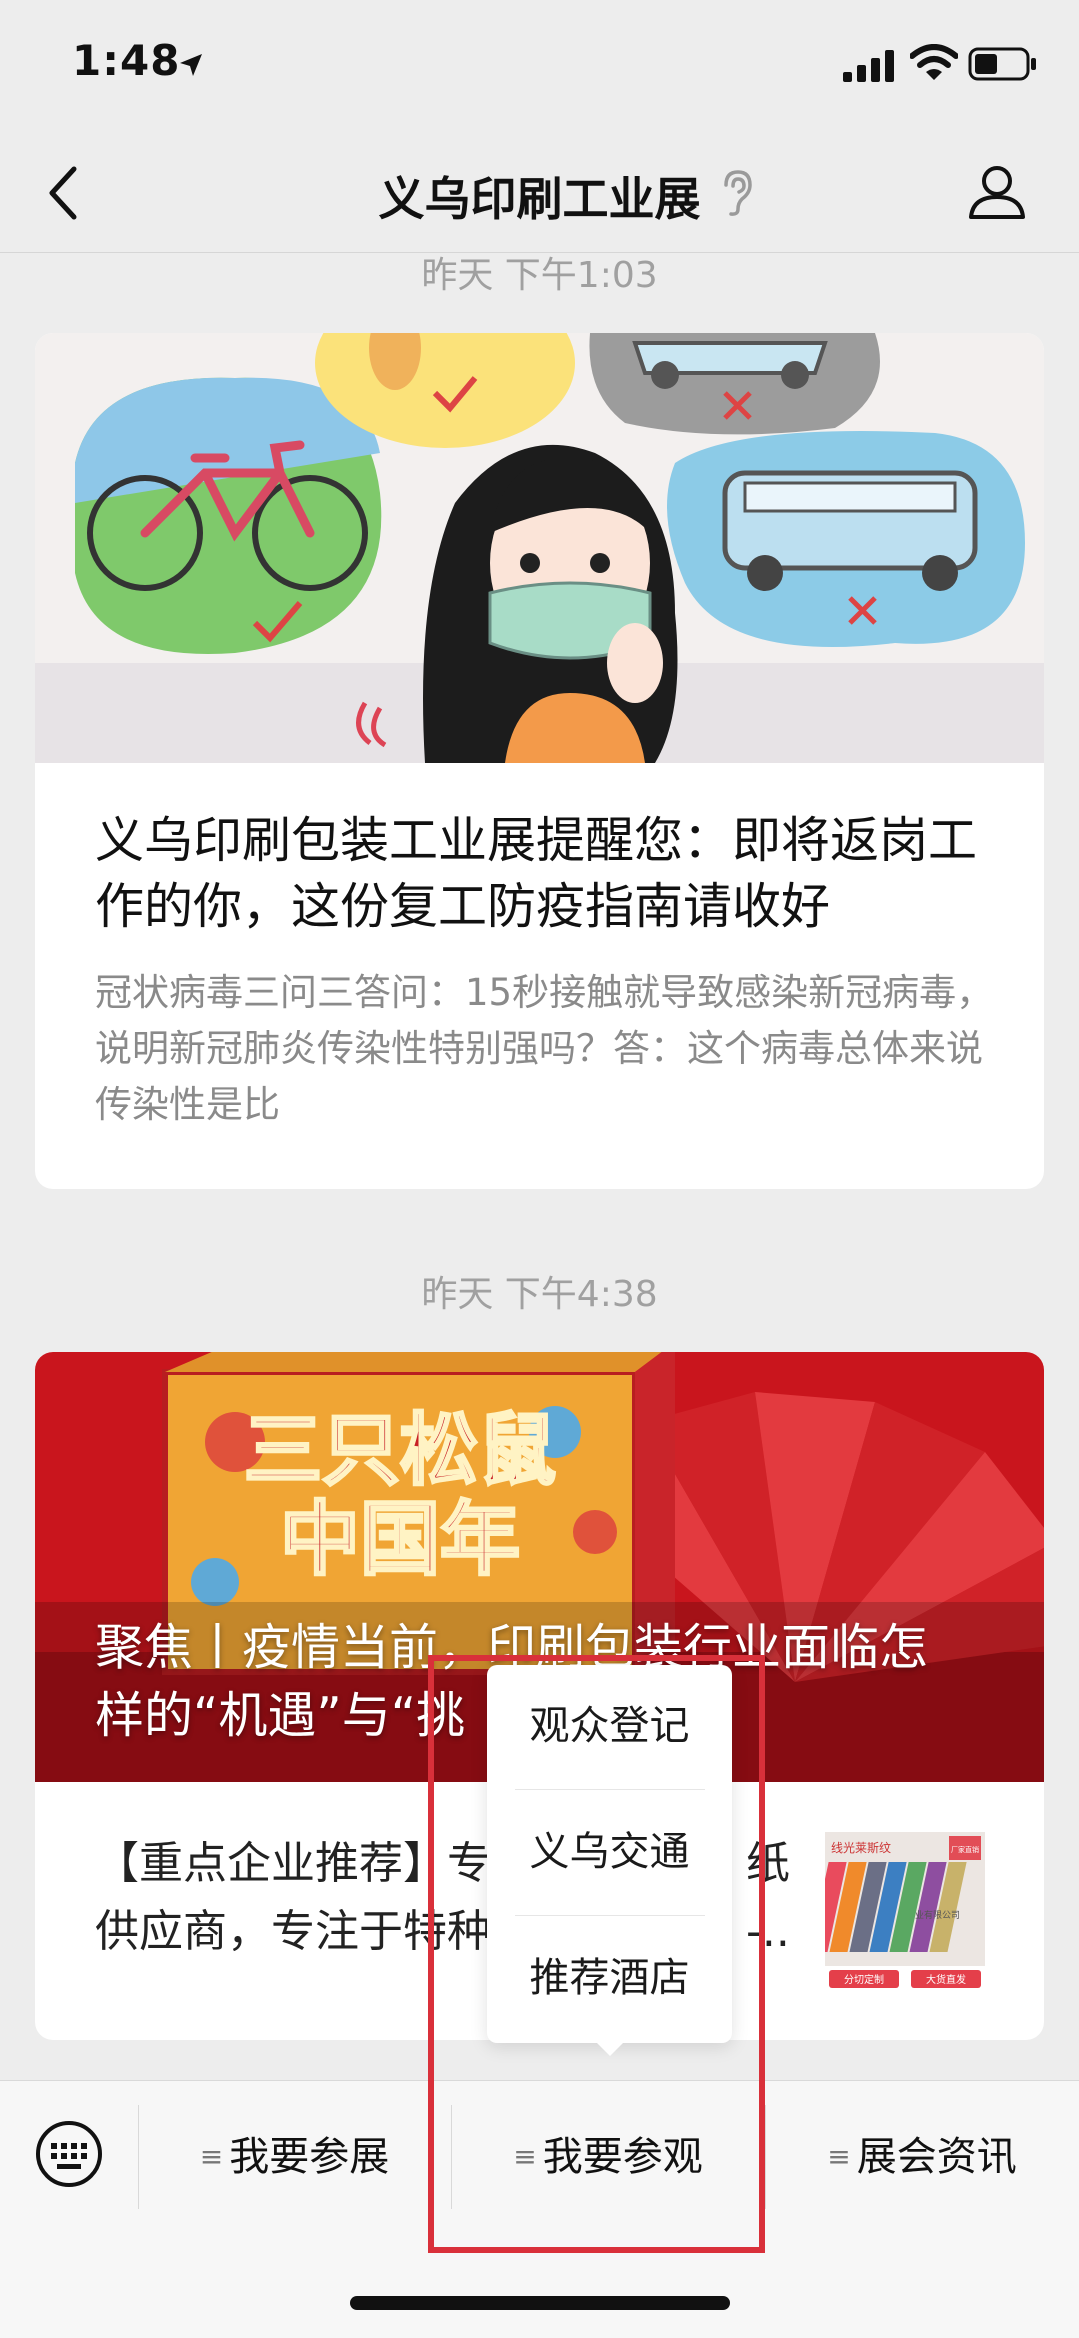  What do you see at coordinates (539, 1294) in the screenshot?
I see `message-timestamp: 昨天 下午4:38` at bounding box center [539, 1294].